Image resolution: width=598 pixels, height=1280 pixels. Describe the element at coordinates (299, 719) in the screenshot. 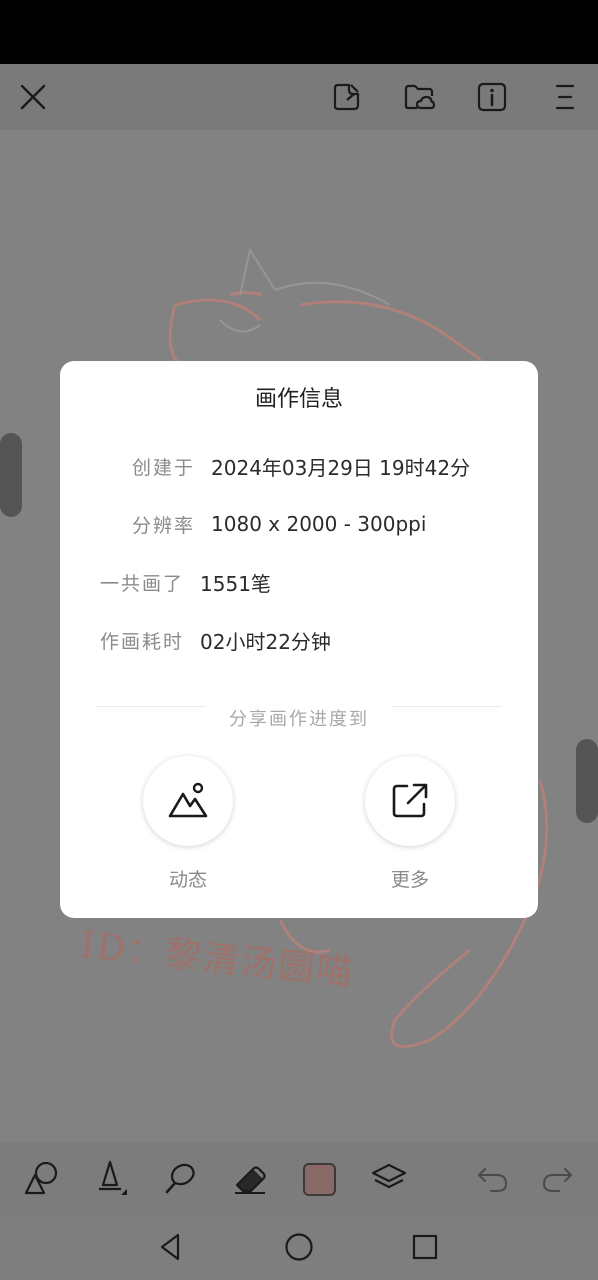

I see `share-section-title: 分享画作进度到` at that location.